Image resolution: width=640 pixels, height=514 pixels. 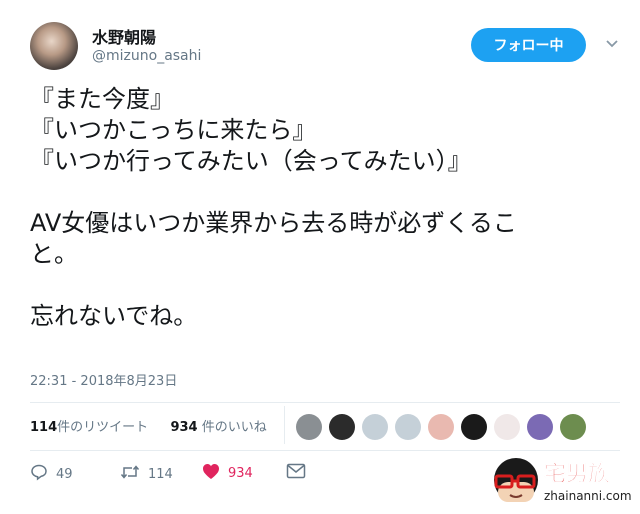 What do you see at coordinates (44, 427) in the screenshot?
I see `retweets-count: 114` at bounding box center [44, 427].